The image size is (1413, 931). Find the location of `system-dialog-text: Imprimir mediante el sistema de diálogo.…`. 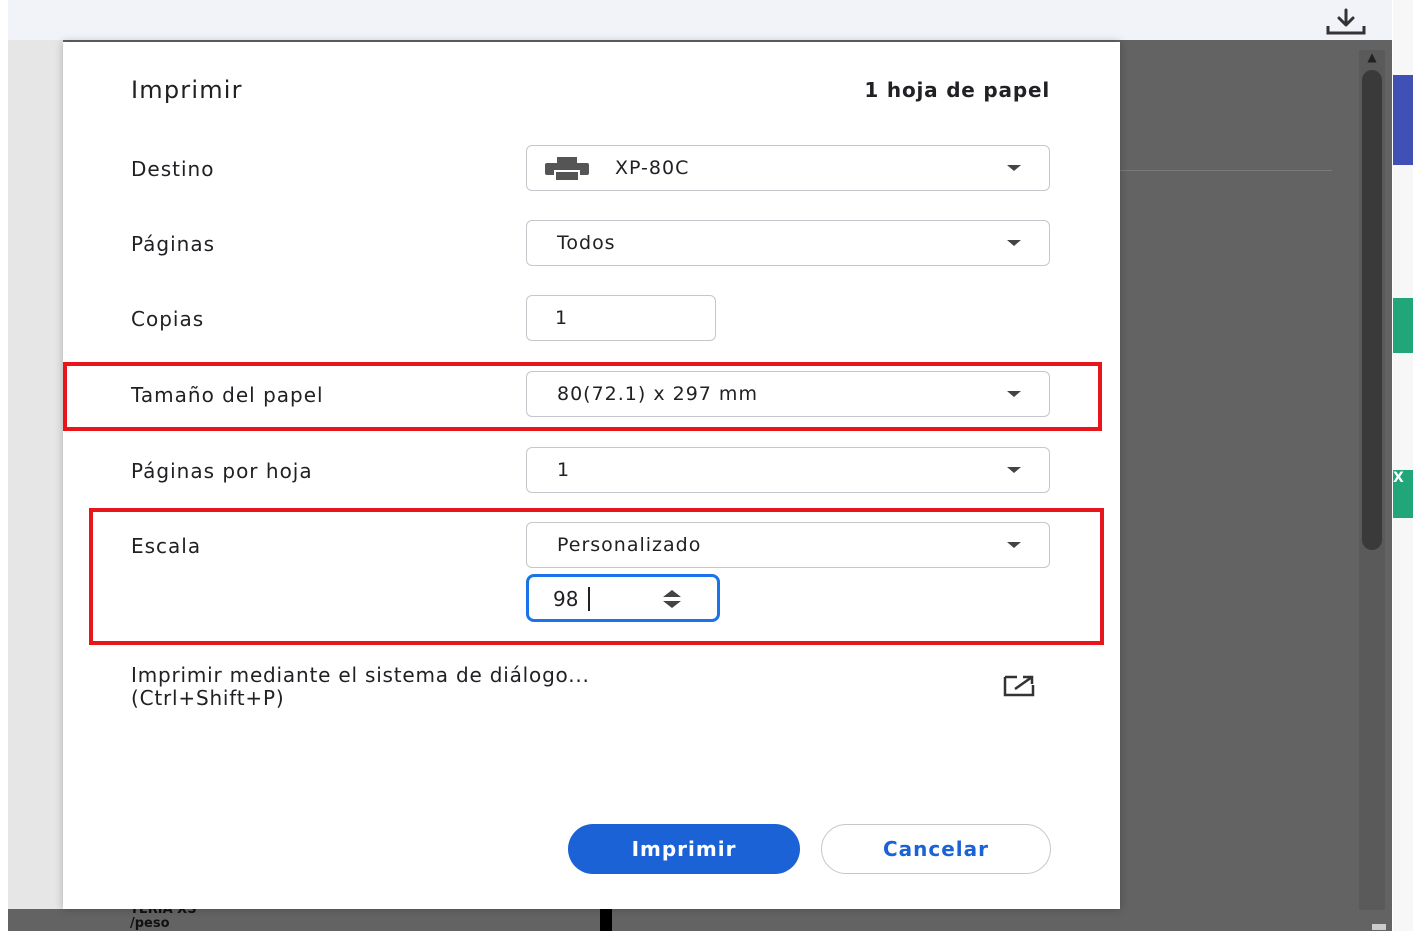

system-dialog-text: Imprimir mediante el sistema de diálogo.… is located at coordinates (360, 675).